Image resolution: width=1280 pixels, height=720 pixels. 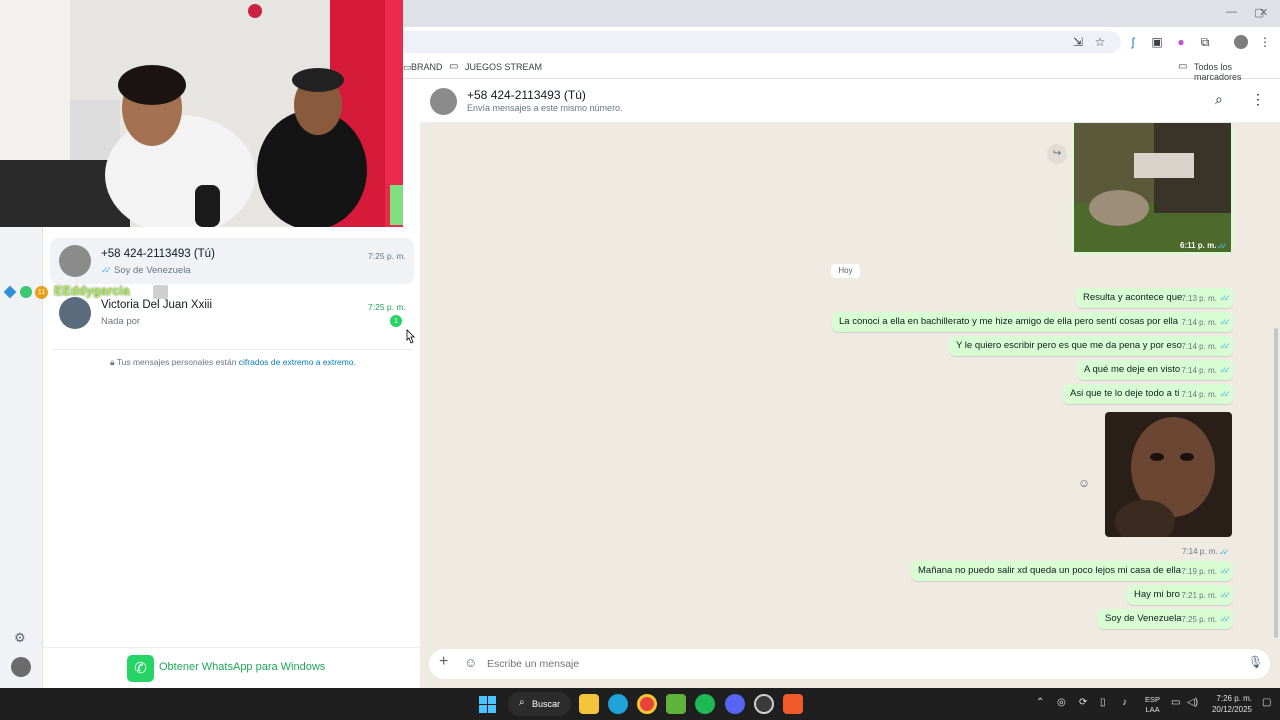 What do you see at coordinates (296, 362) in the screenshot?
I see `encryption-link: cifrados de extremo a extremo` at bounding box center [296, 362].